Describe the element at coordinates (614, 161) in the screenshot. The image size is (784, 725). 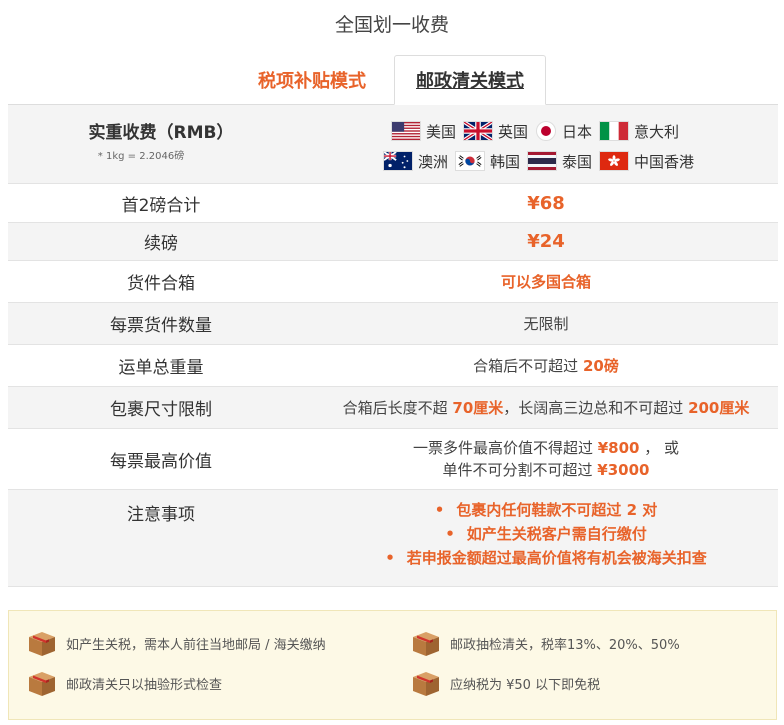
I see `hongkong-flag-icon` at that location.